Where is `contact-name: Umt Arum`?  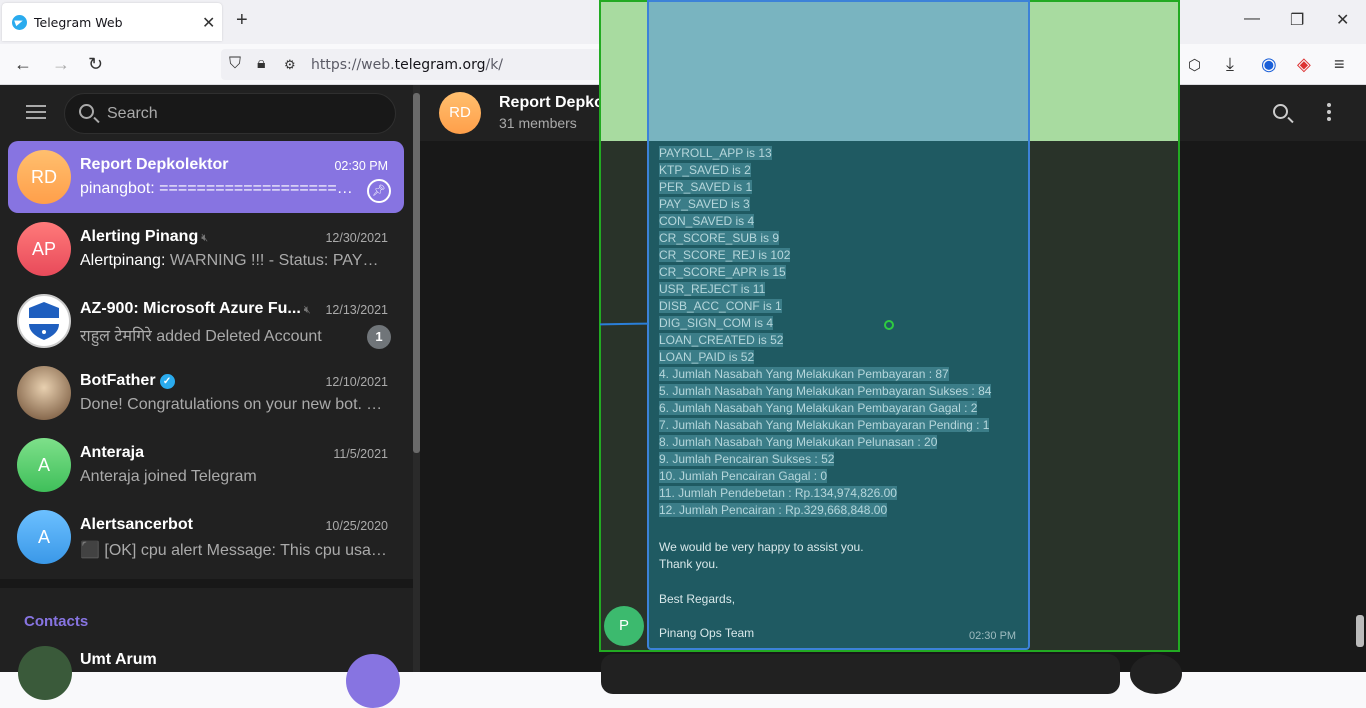
contact-name: Umt Arum is located at coordinates (118, 660).